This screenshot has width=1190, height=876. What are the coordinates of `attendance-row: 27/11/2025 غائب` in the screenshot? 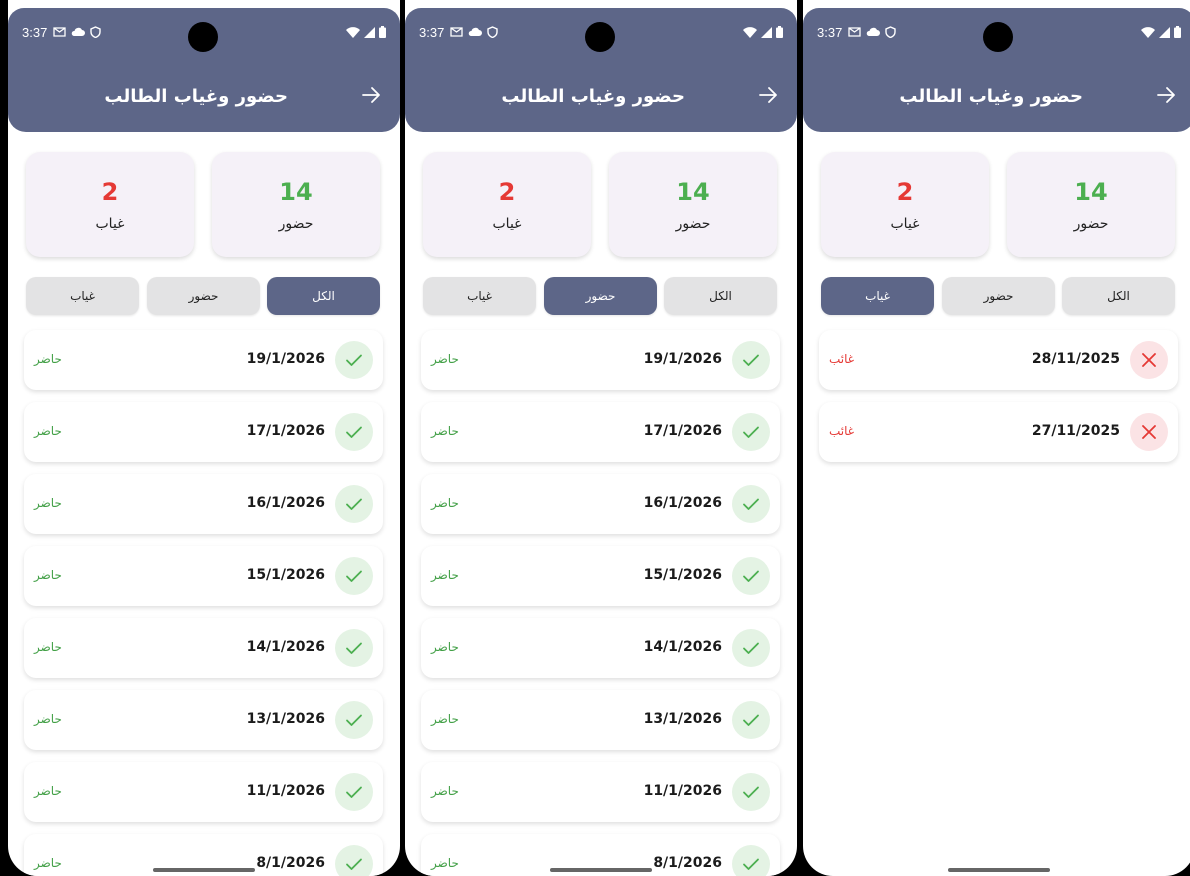 It's located at (998, 432).